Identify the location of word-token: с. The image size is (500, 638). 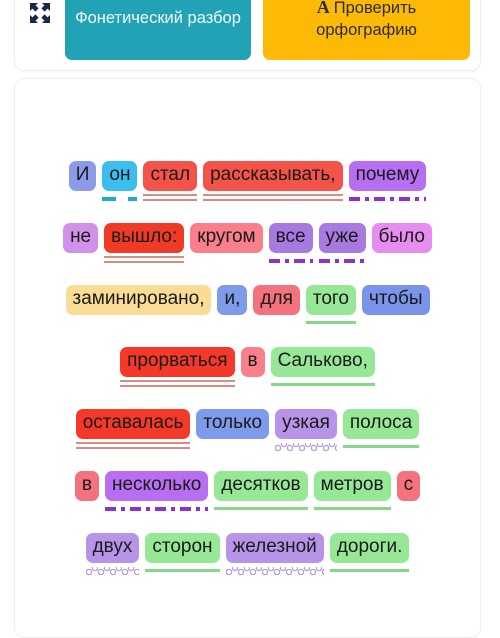
(408, 492).